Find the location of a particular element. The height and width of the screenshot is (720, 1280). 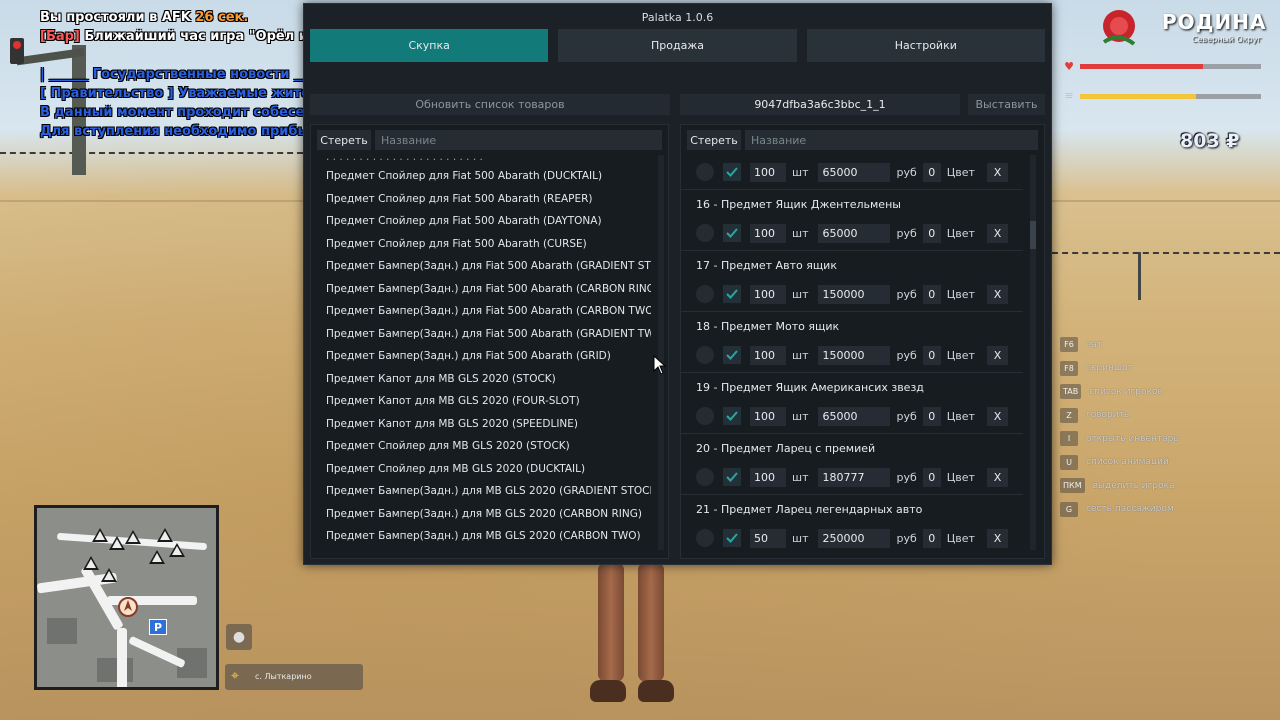

key-hint: TAB список игроков is located at coordinates (1119, 392).